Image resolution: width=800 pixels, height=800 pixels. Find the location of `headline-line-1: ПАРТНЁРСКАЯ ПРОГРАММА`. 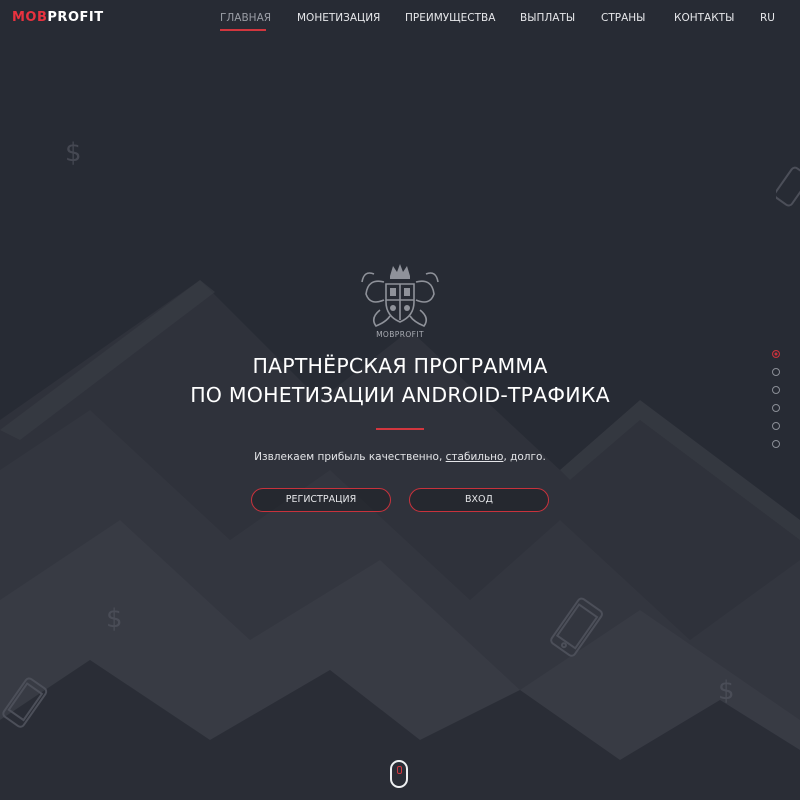

headline-line-1: ПАРТНЁРСКАЯ ПРОГРАММА is located at coordinates (400, 366).